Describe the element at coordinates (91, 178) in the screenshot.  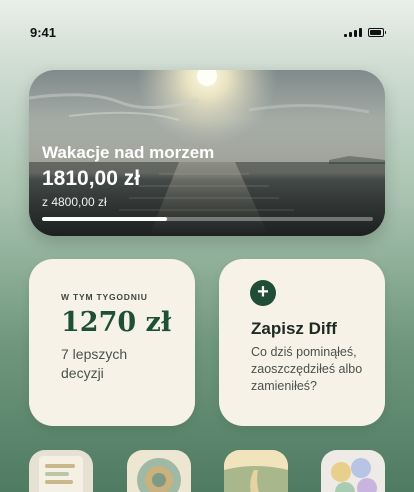
I see `goal-saved-amount: 1810,00 zł` at that location.